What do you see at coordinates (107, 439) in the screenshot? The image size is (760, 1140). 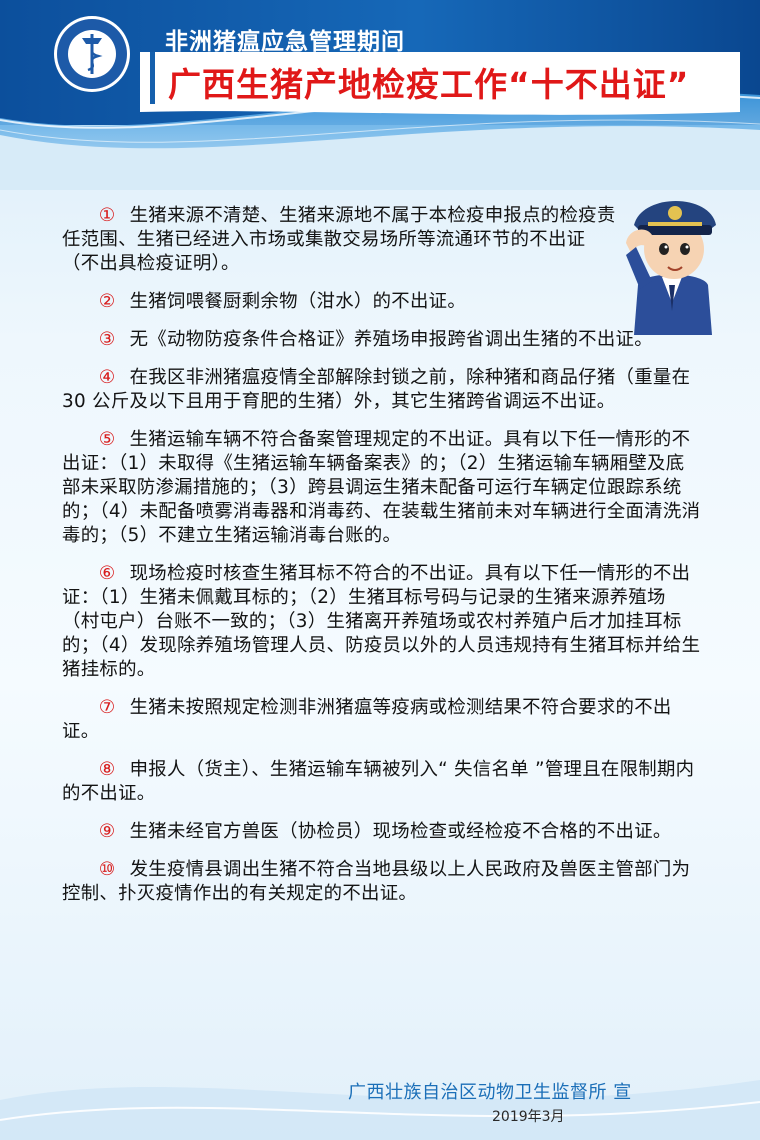 I see `rule-number: ⑤` at bounding box center [107, 439].